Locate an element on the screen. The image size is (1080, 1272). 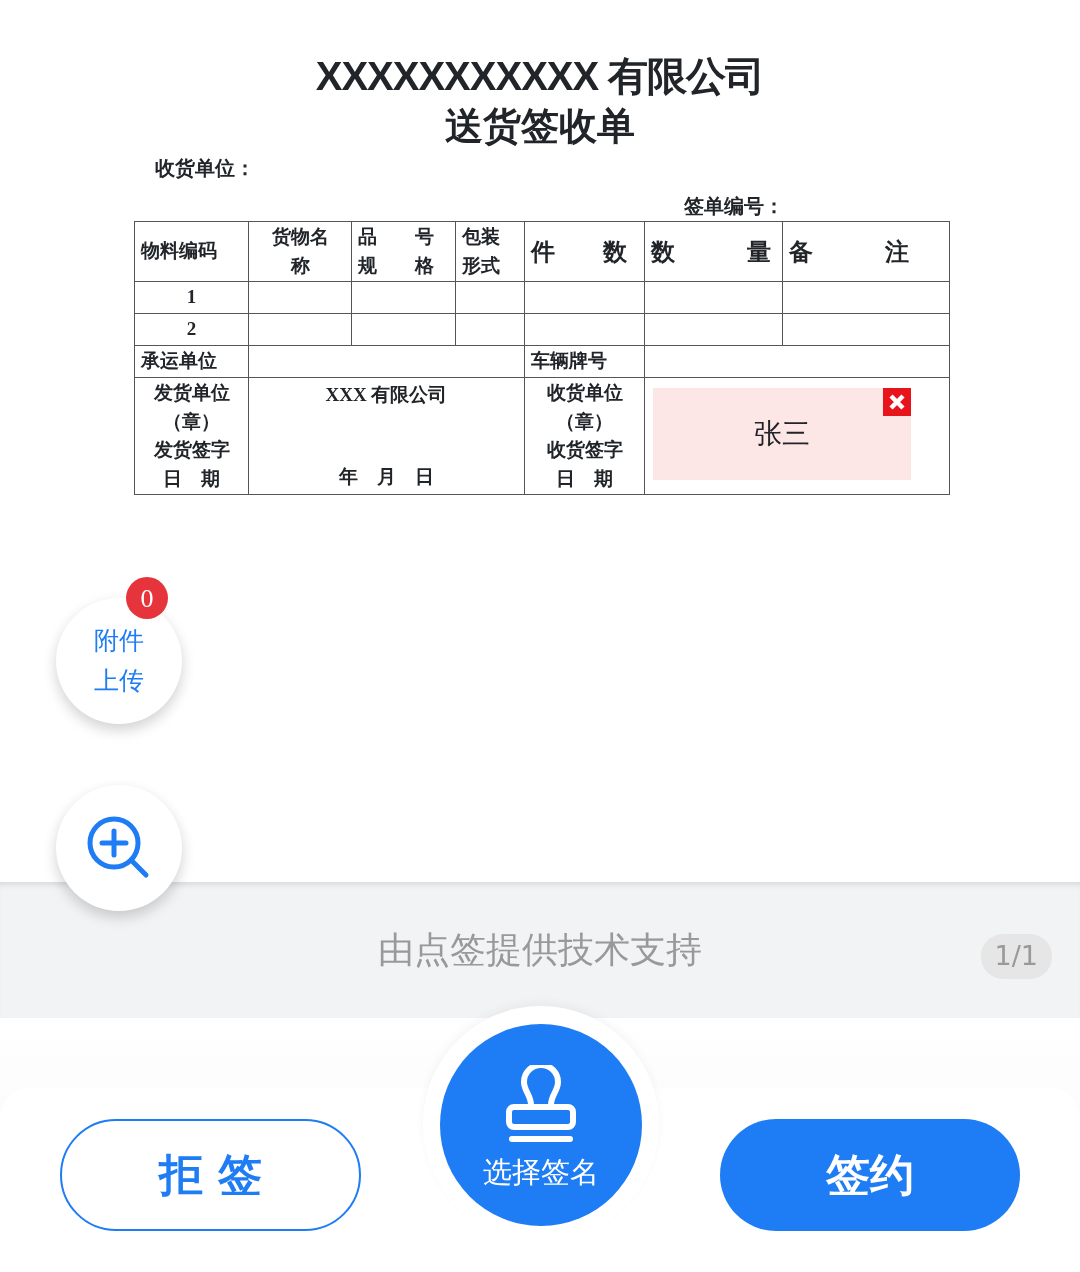
column-header: 品 号 规 格 is located at coordinates (396, 251).